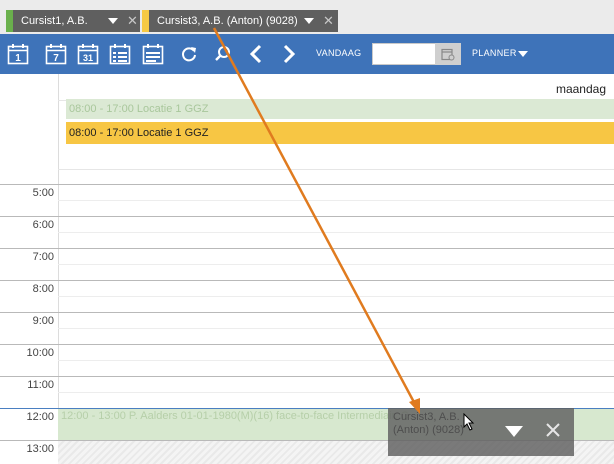 The height and width of the screenshot is (464, 614). I want to click on time-label: 12:00, so click(40, 417).